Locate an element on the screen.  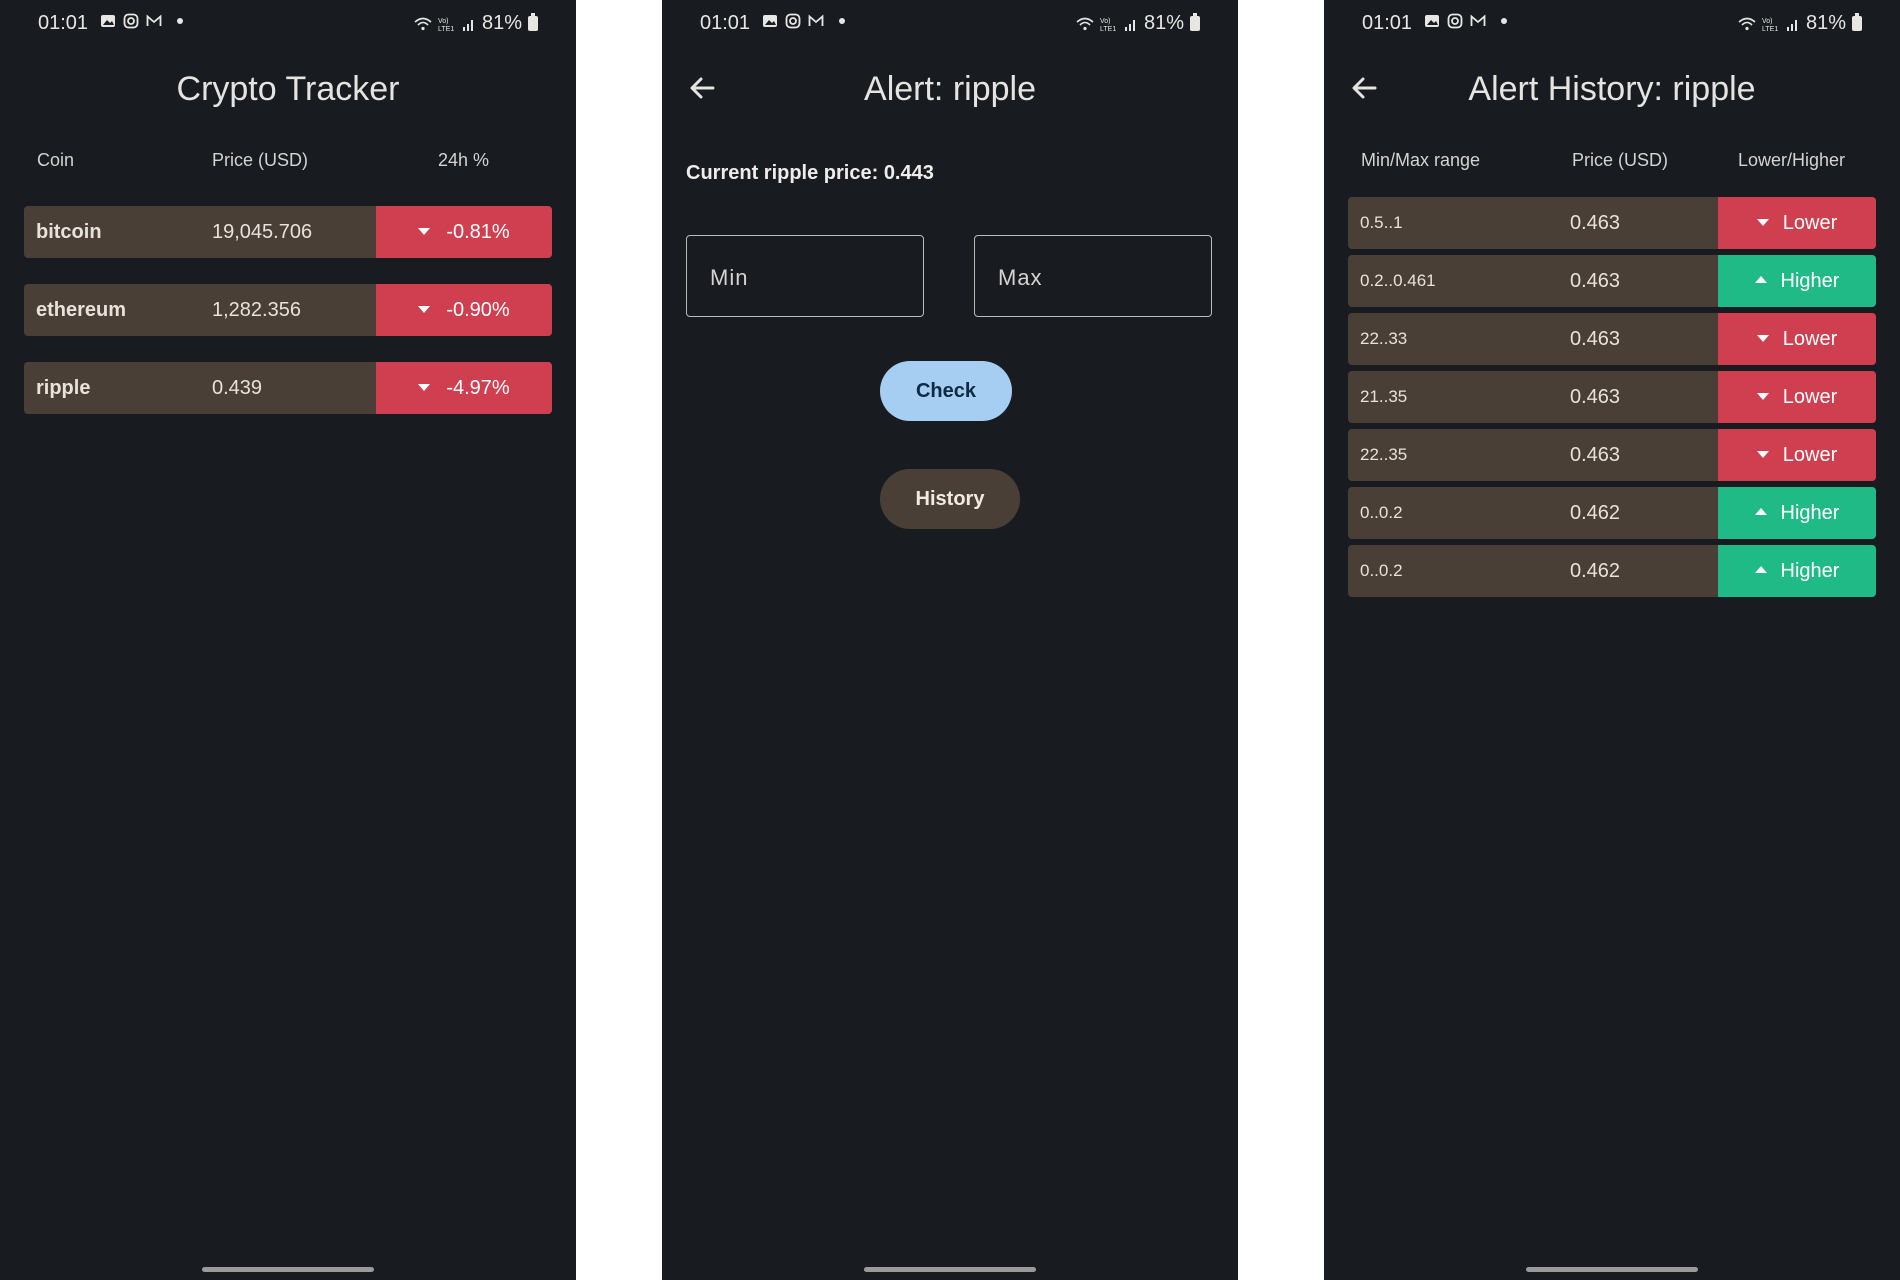
coin-price: 19,045.706 is located at coordinates (262, 232).